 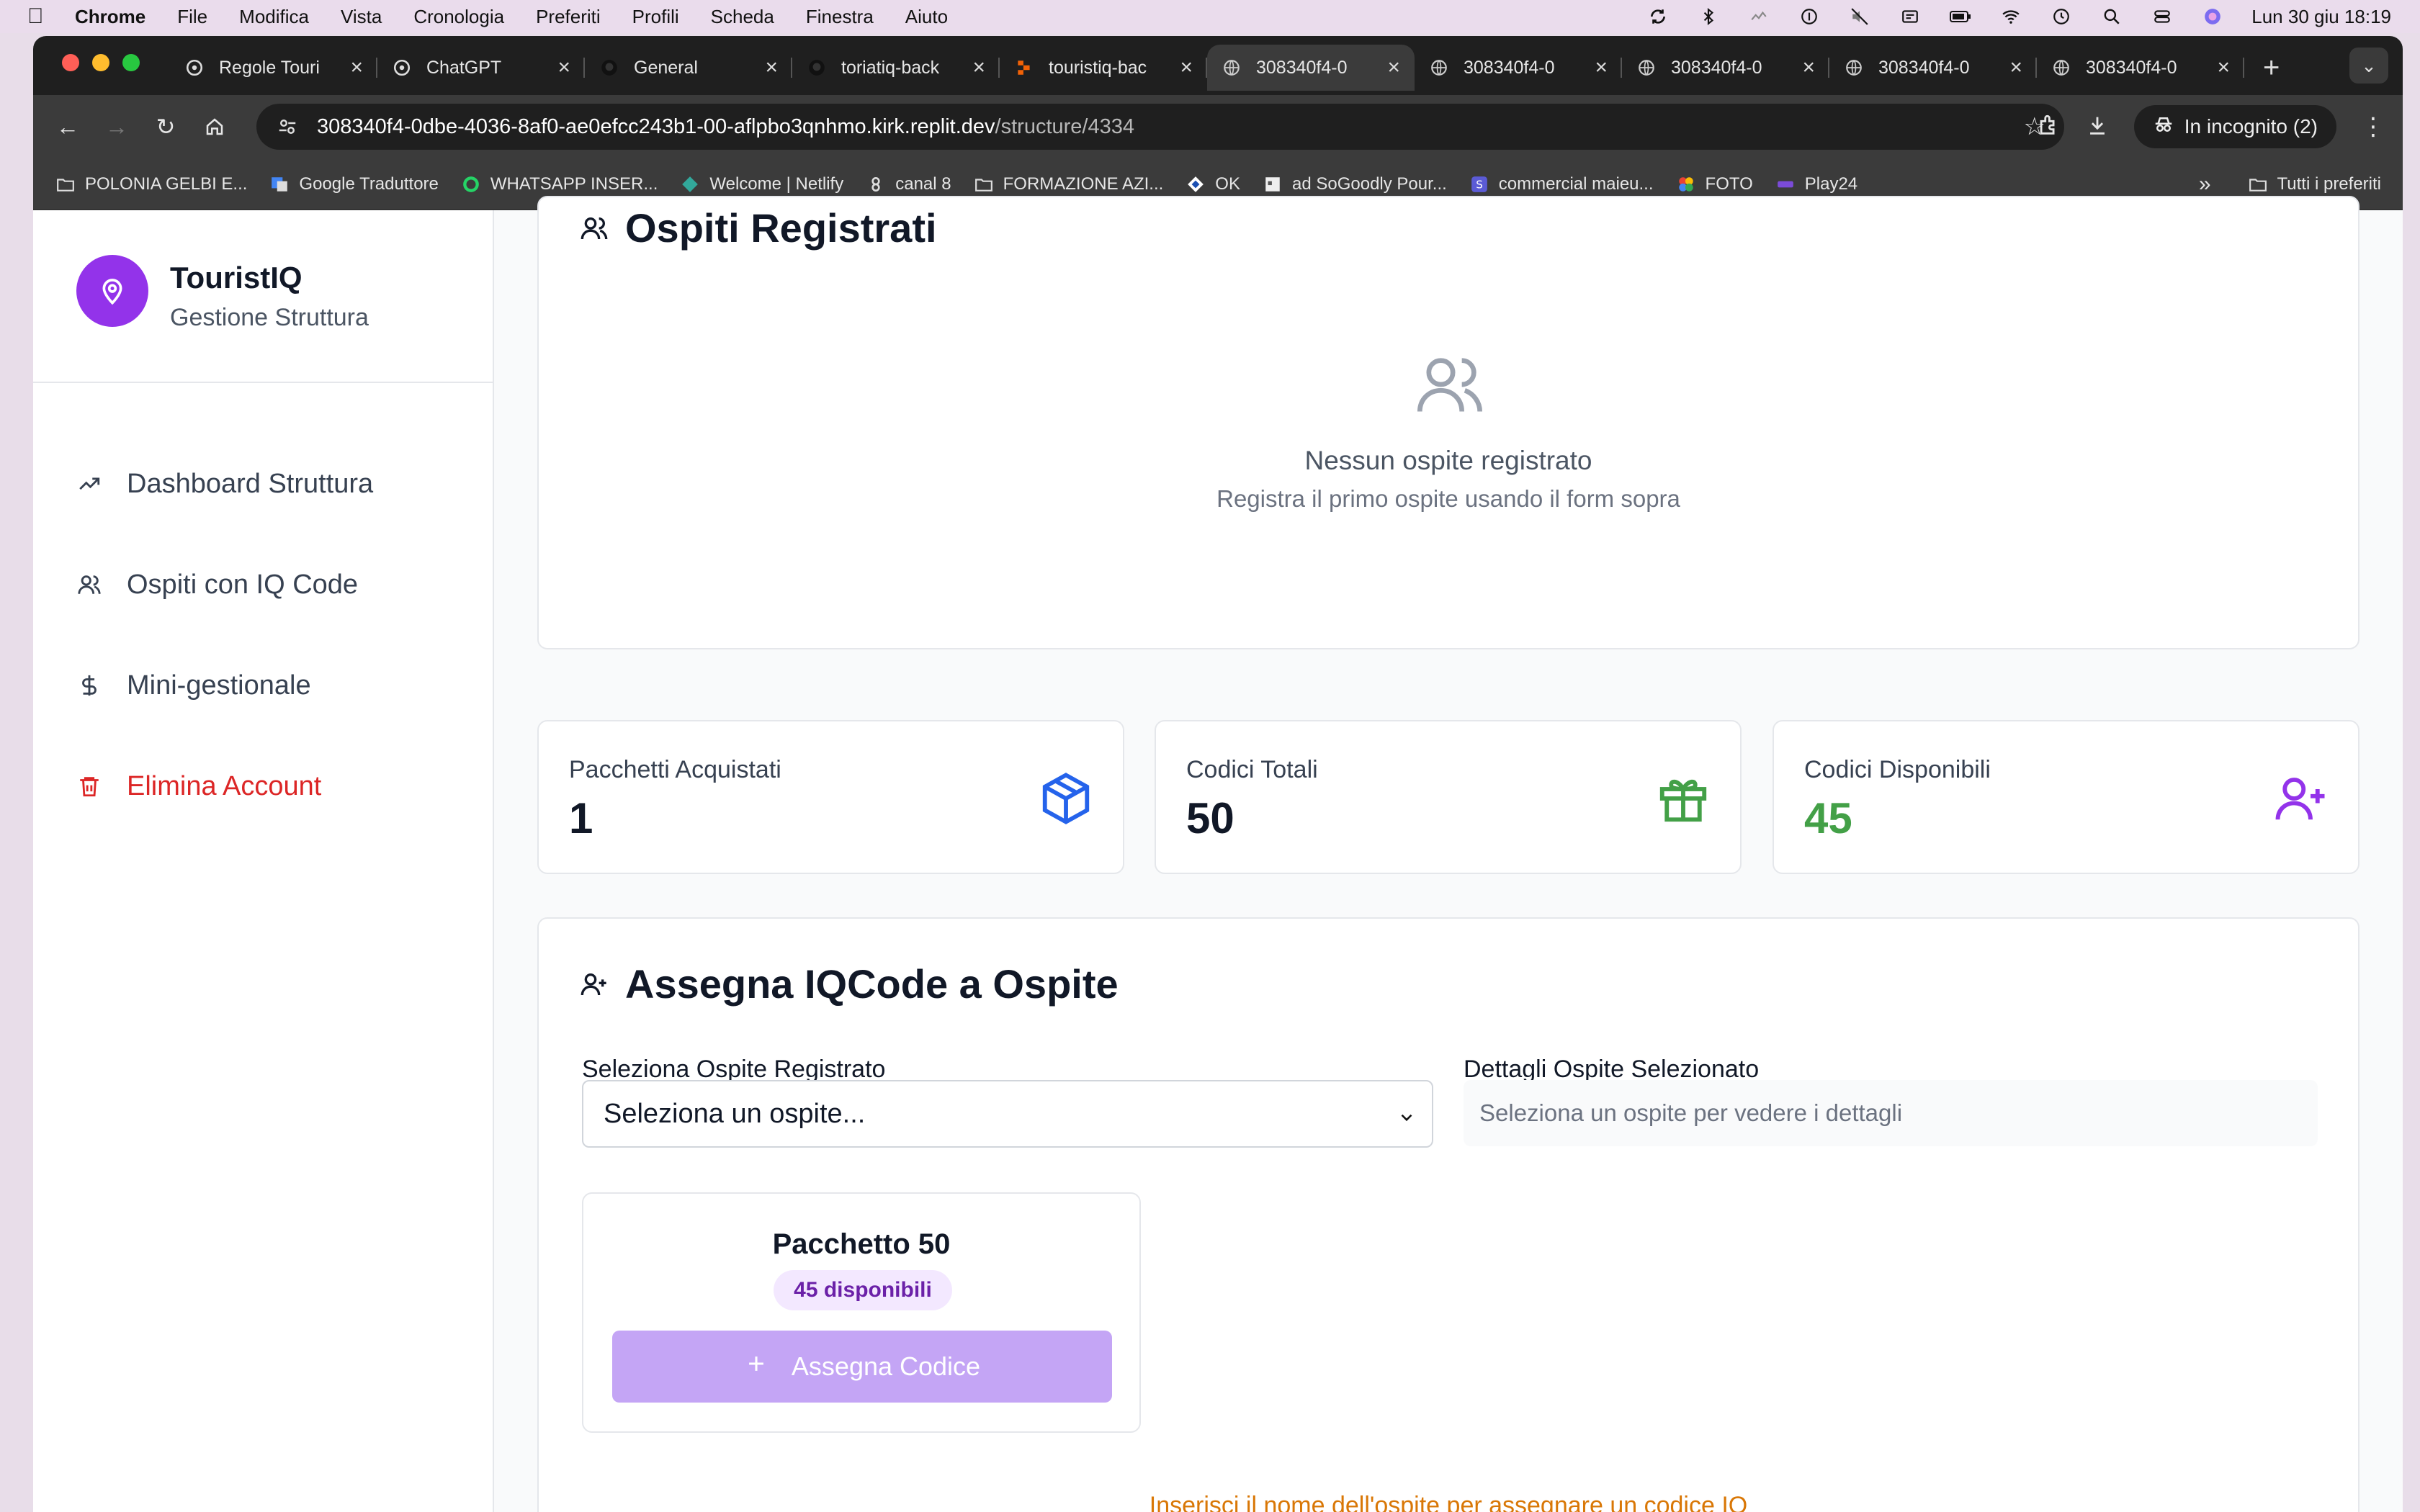 What do you see at coordinates (287, 126) in the screenshot?
I see `site-settings-icon` at bounding box center [287, 126].